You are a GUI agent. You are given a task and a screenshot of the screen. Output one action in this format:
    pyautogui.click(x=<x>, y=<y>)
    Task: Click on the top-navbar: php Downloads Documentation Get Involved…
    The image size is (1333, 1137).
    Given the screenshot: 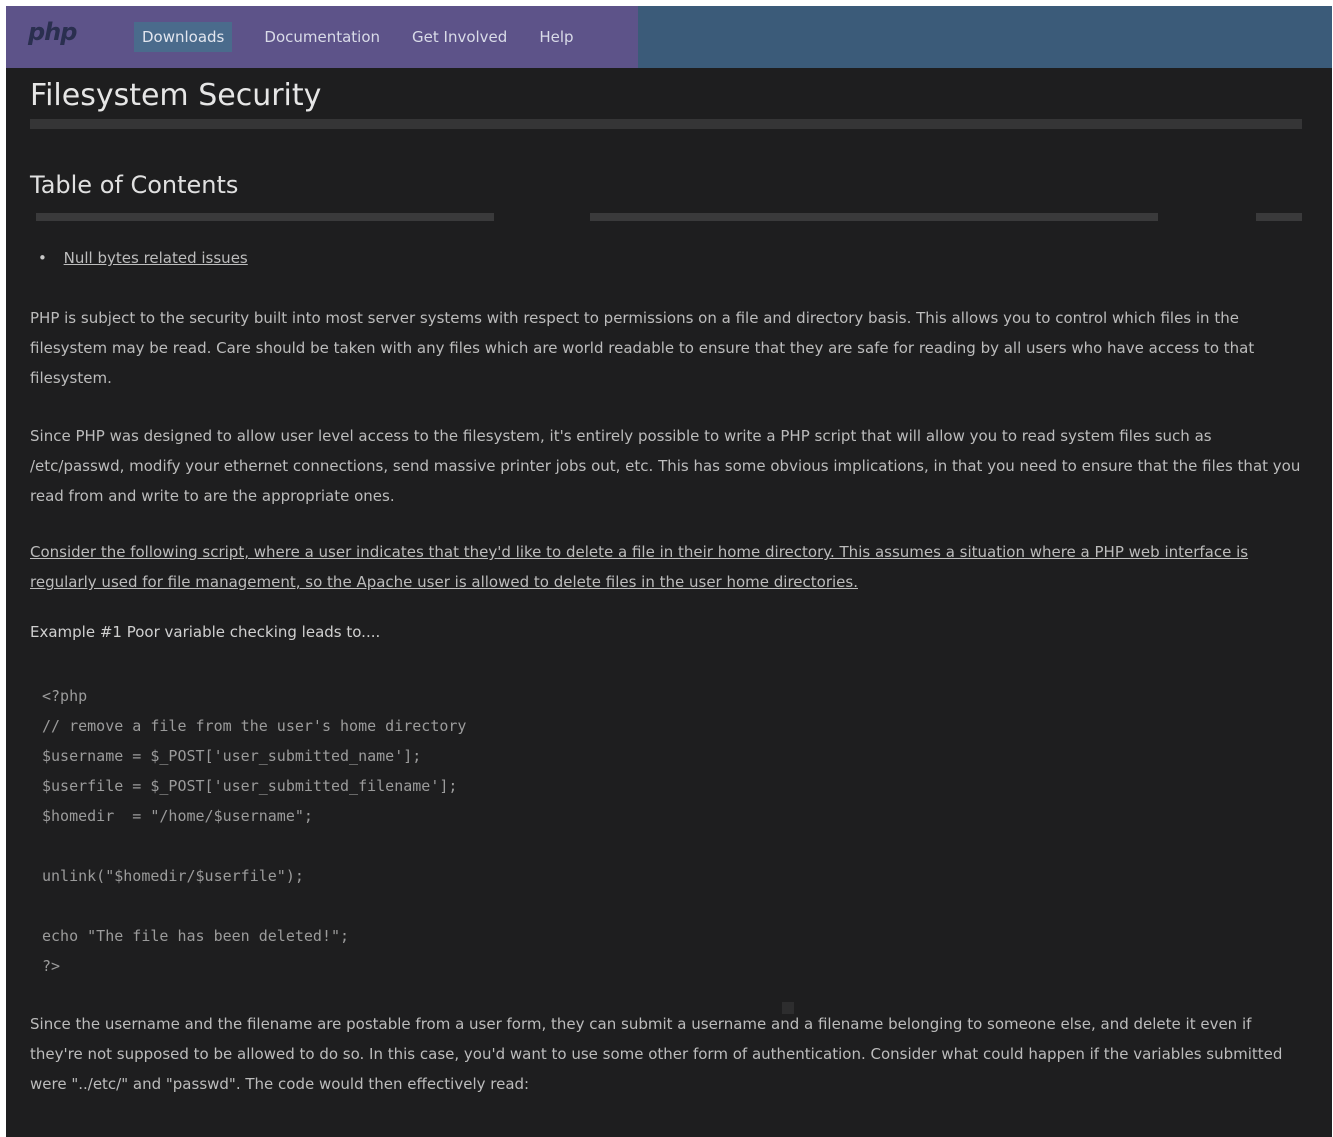 What is the action you would take?
    pyautogui.click(x=669, y=37)
    